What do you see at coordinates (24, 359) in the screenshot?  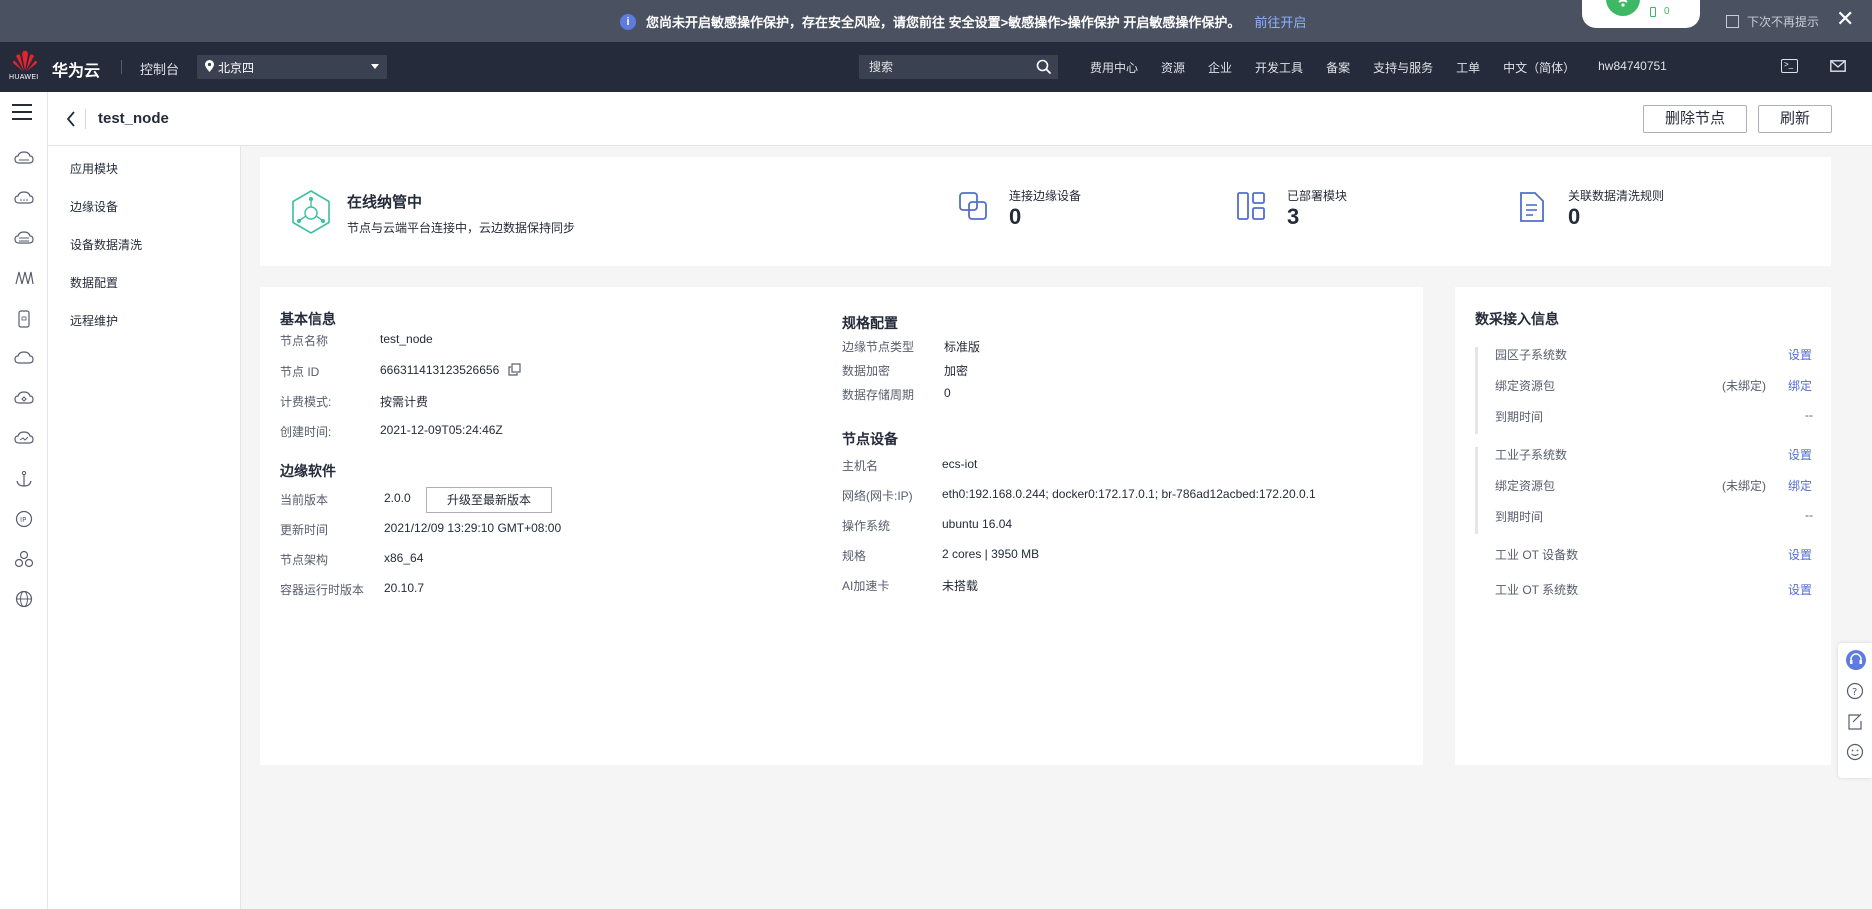 I see `cloud-icon` at bounding box center [24, 359].